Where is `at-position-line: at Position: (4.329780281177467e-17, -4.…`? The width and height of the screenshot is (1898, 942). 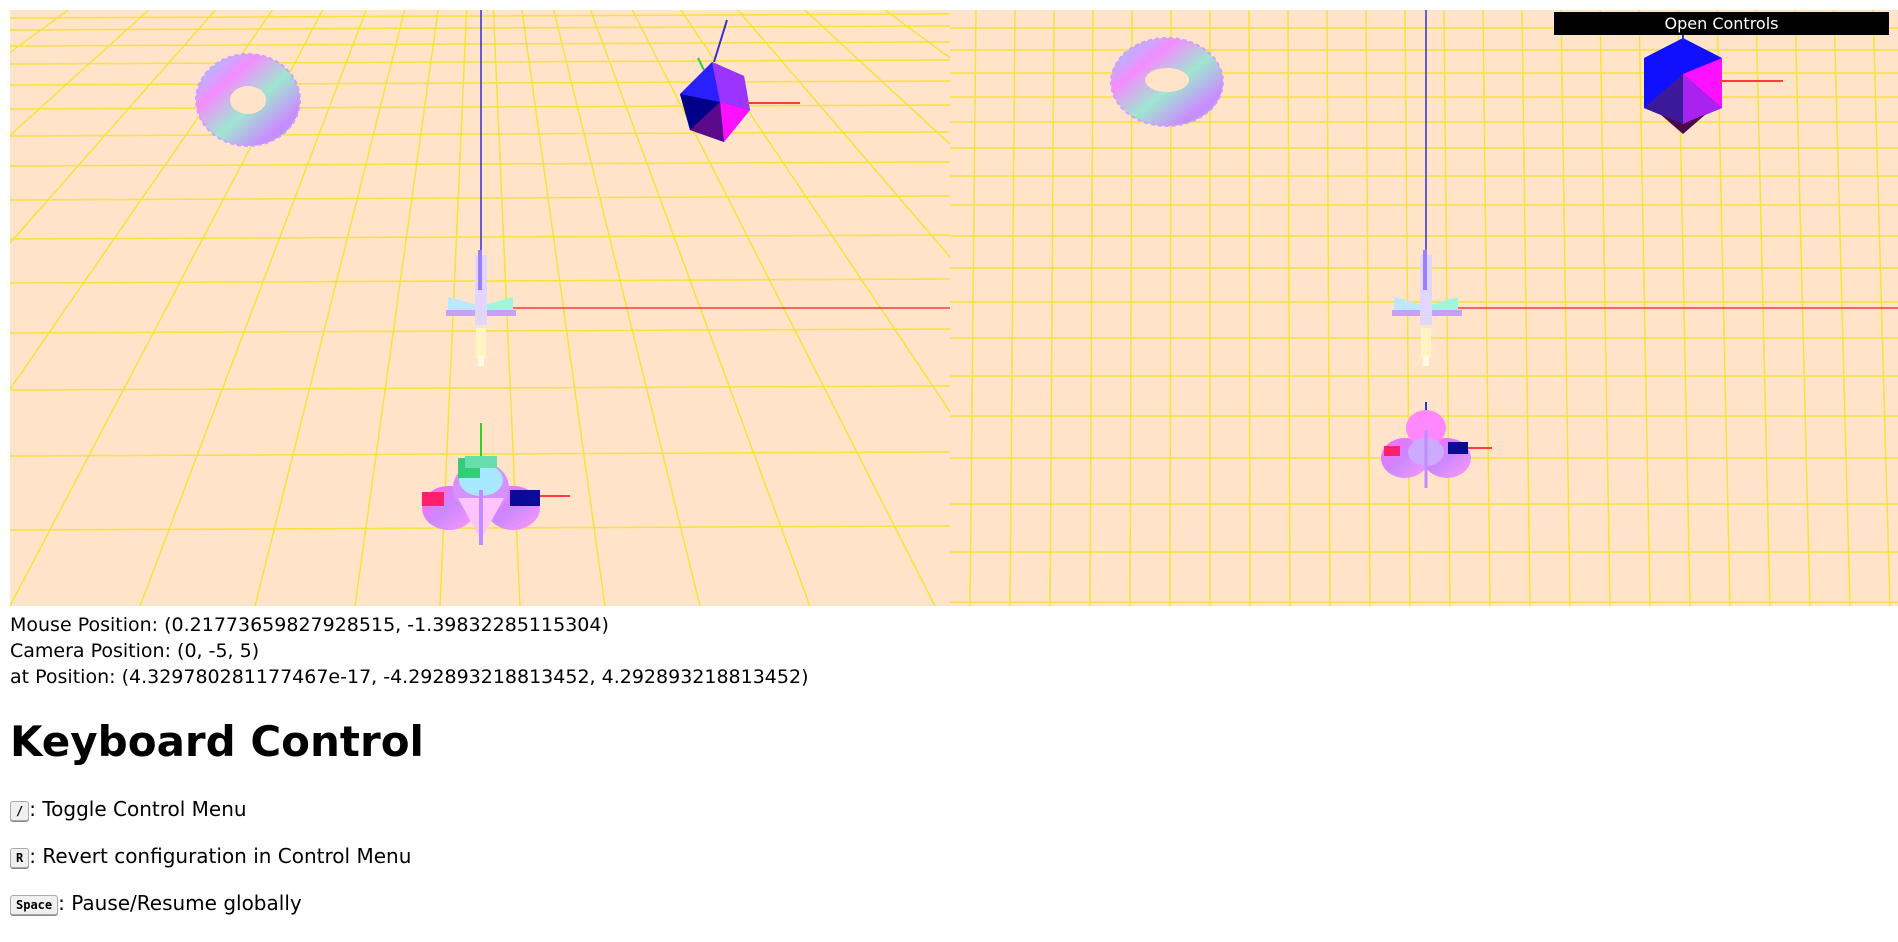 at-position-line: at Position: (4.329780281177467e-17, -4.… is located at coordinates (409, 677).